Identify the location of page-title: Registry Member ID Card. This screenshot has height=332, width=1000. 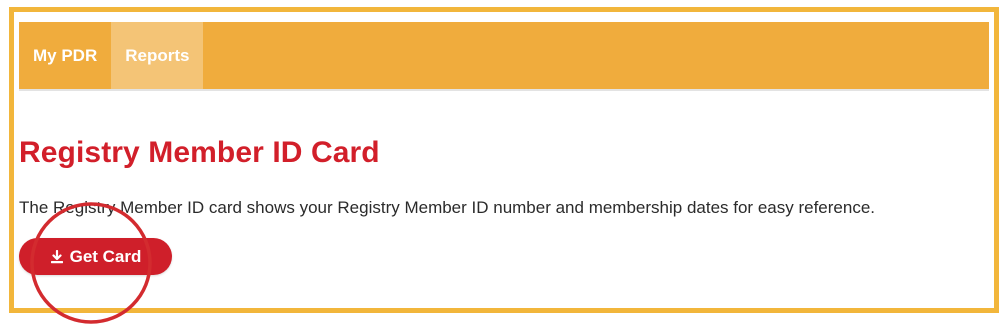
(199, 152).